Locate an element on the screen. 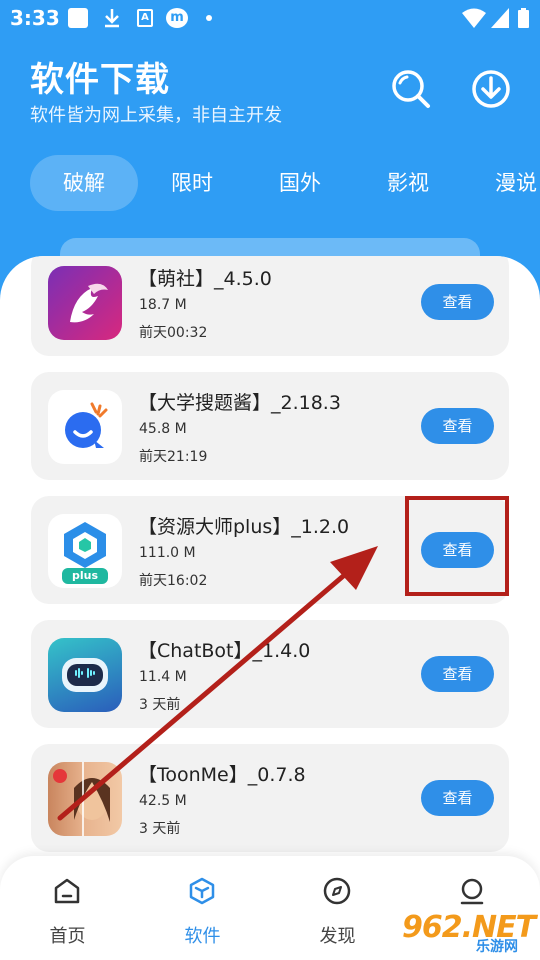 The width and height of the screenshot is (540, 960). search-chat-icon is located at coordinates (85, 427).